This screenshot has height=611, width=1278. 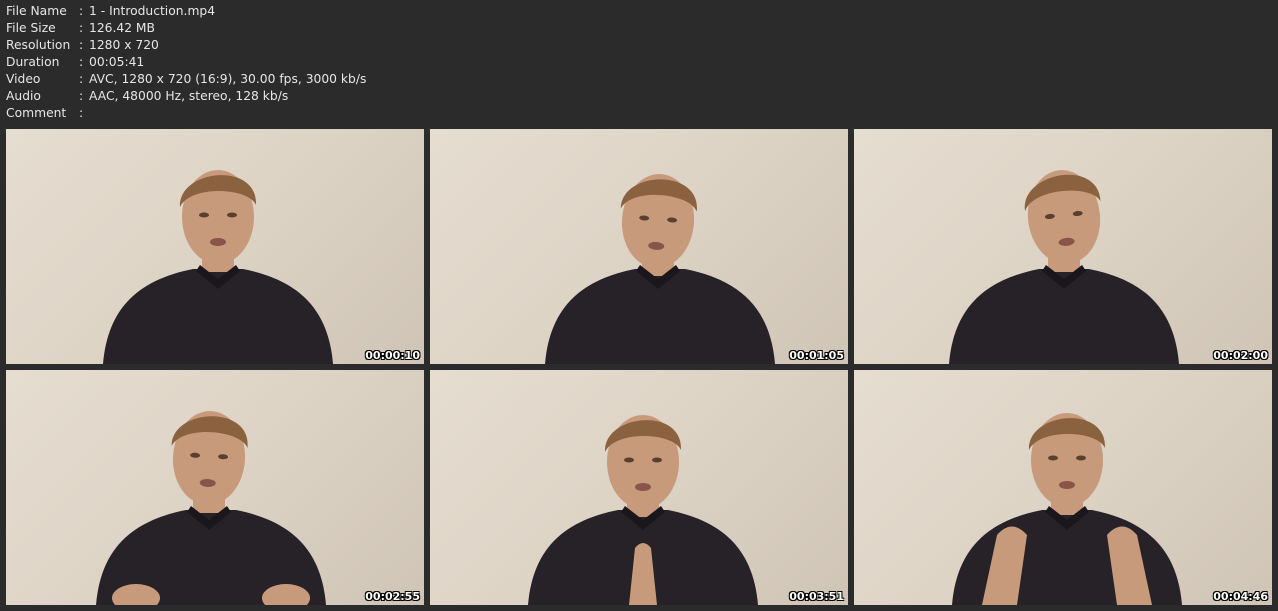 I want to click on thumbnail-frame: 00:03:51, so click(x=639, y=487).